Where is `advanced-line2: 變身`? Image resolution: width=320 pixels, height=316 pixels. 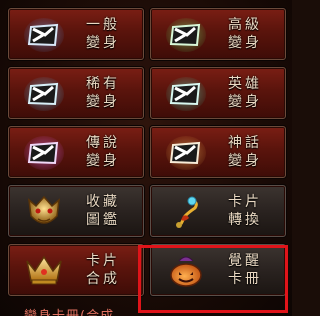
advanced-line2: 變身 is located at coordinates (245, 43).